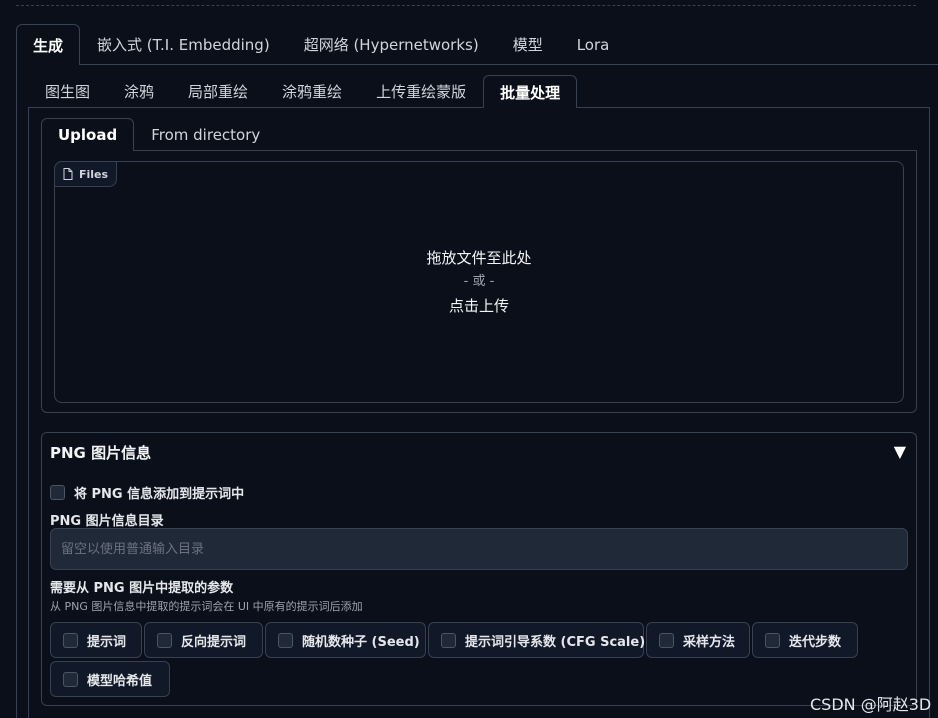  What do you see at coordinates (421, 91) in the screenshot?
I see `tab-inpaint-upload: 上传重绘蒙版` at bounding box center [421, 91].